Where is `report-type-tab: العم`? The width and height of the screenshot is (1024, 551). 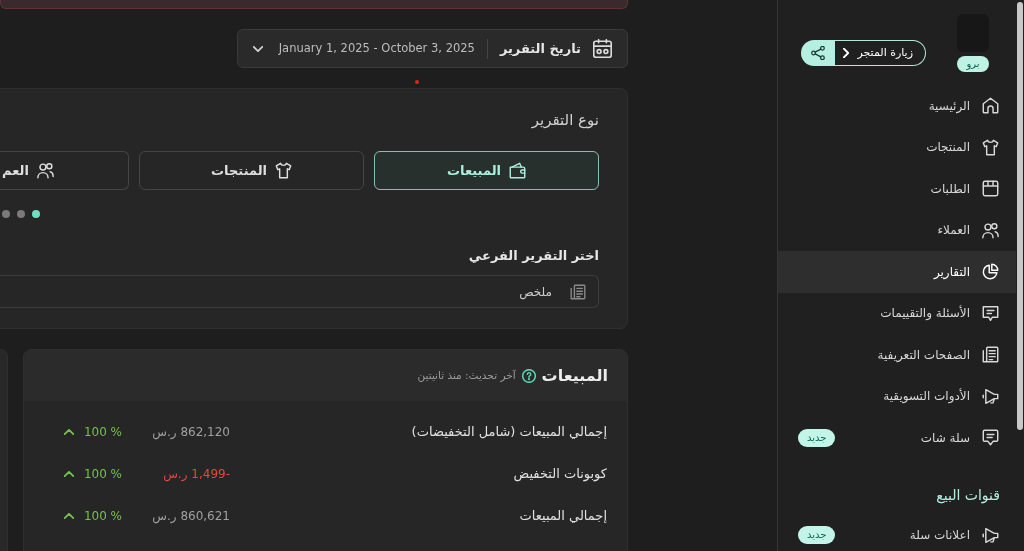 report-type-tab: العم is located at coordinates (64, 170).